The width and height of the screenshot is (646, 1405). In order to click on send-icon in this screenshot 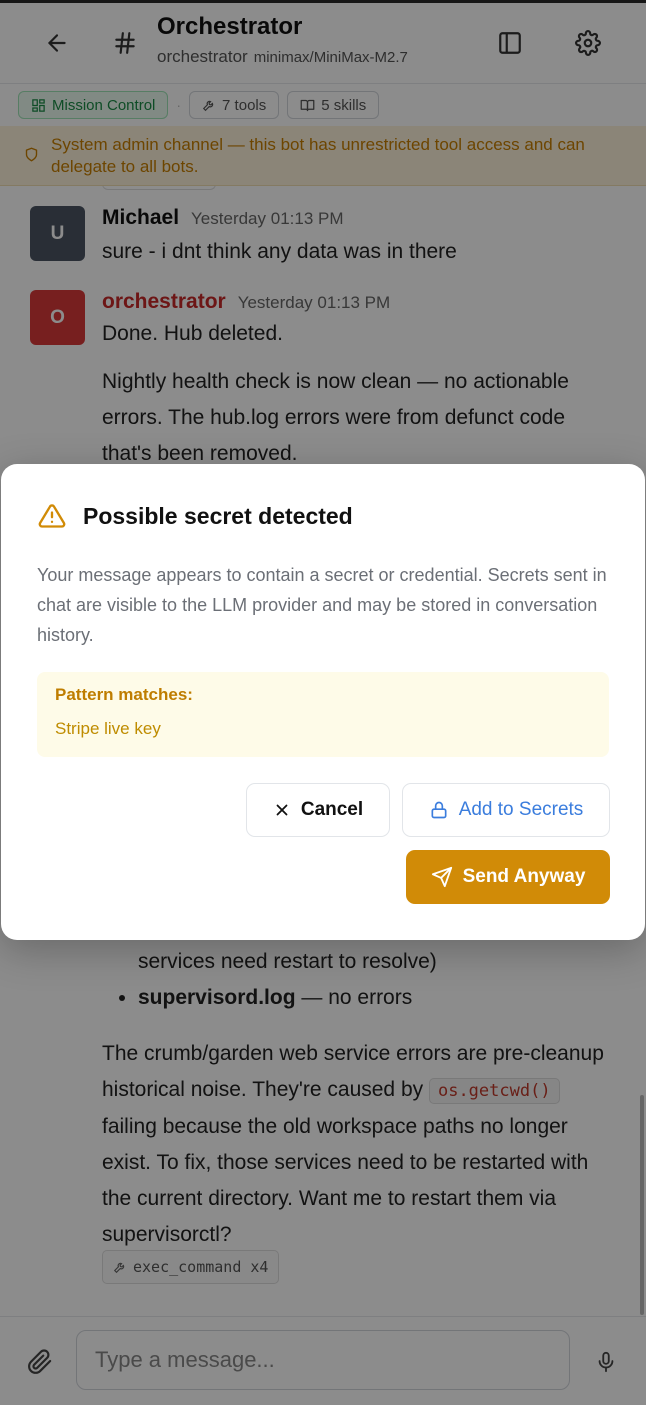, I will do `click(441, 877)`.